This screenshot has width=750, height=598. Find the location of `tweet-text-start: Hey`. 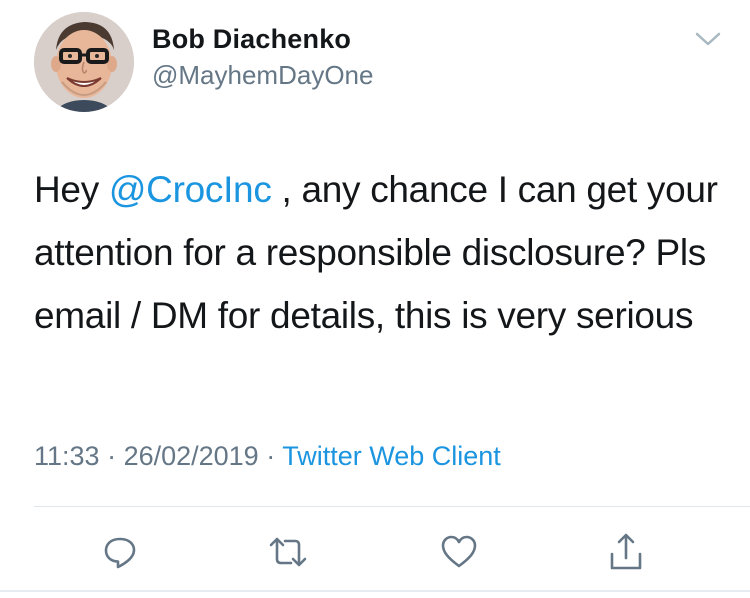

tweet-text-start: Hey is located at coordinates (71, 189).